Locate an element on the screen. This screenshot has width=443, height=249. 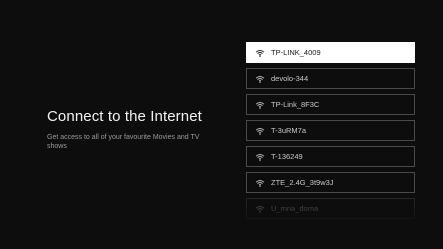
network-ssid: U_mna_doma is located at coordinates (295, 208).